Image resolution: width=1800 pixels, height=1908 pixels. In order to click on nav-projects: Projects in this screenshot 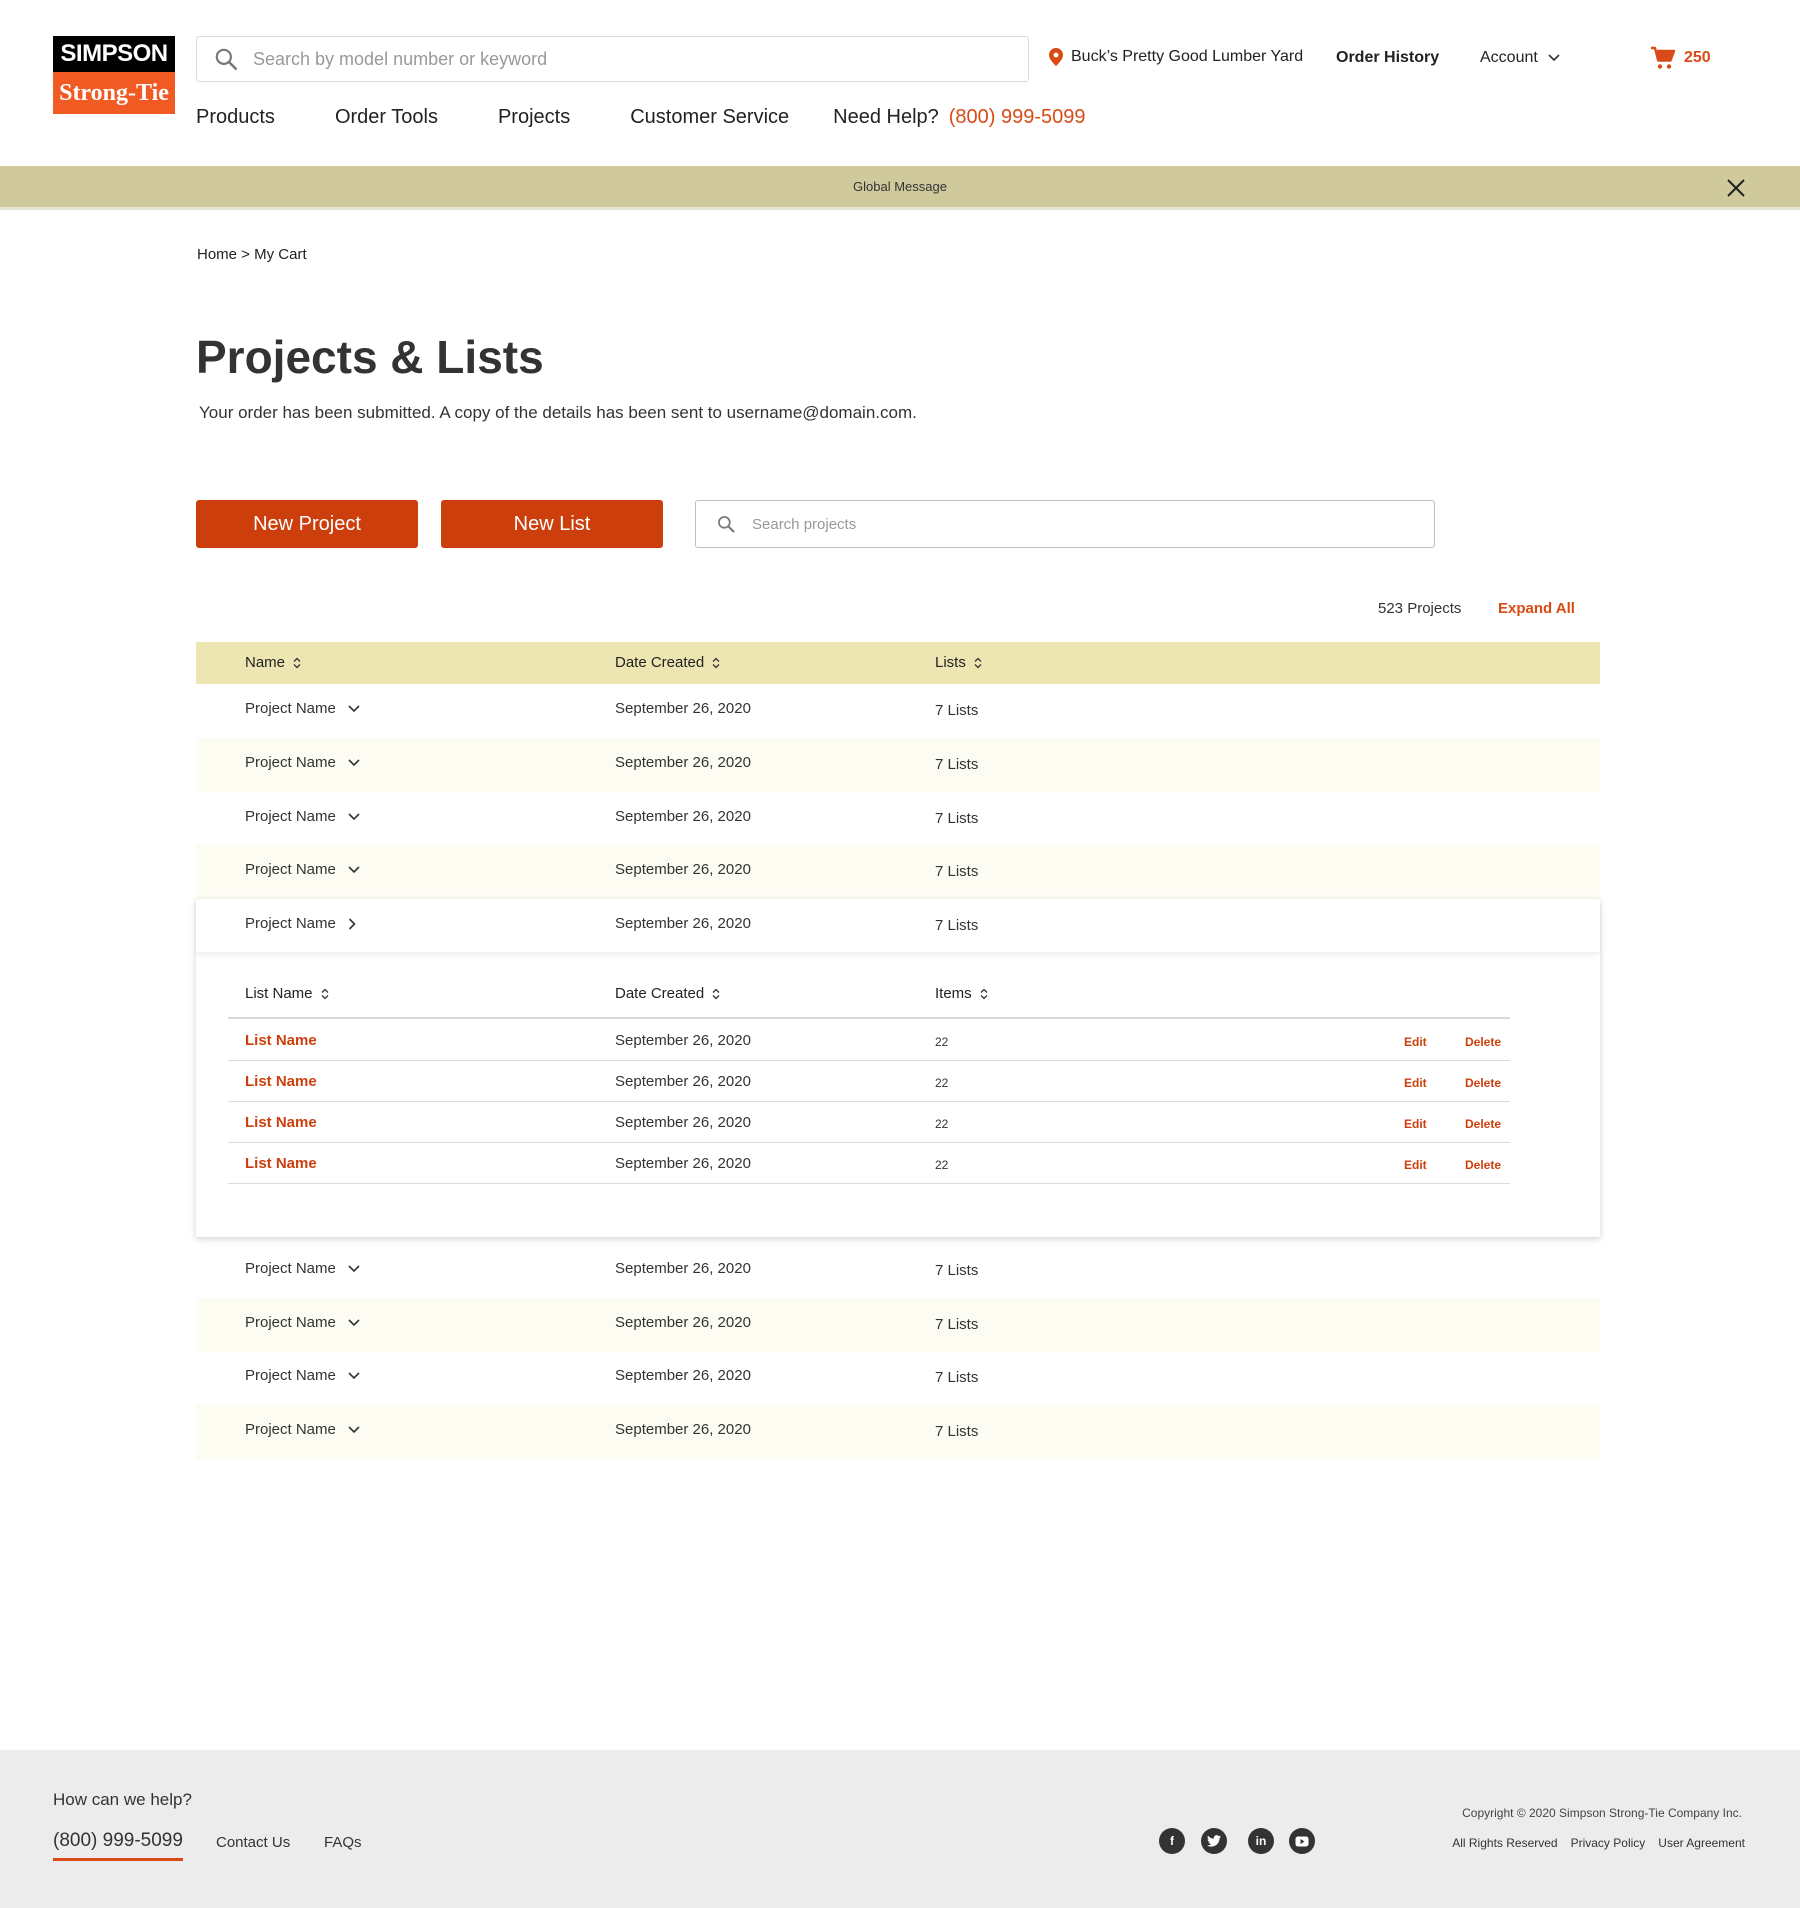, I will do `click(534, 117)`.